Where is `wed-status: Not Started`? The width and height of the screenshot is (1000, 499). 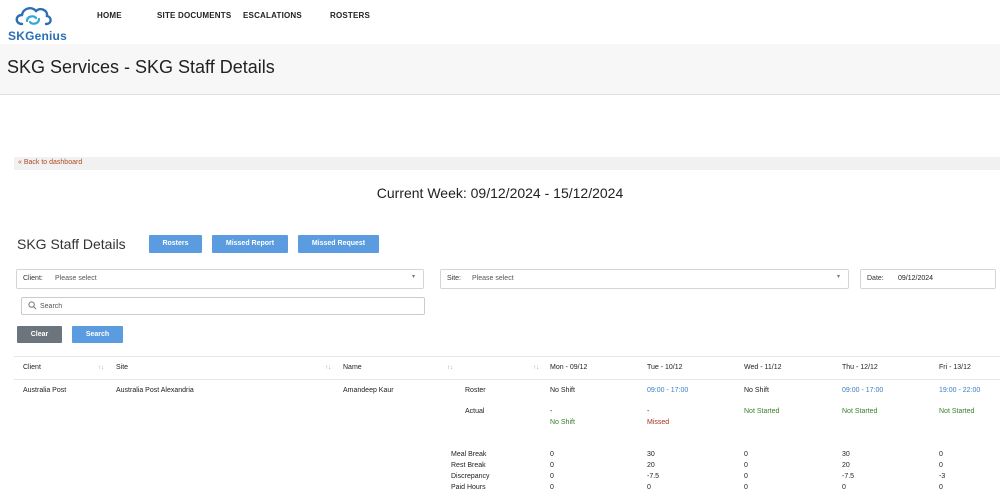 wed-status: Not Started is located at coordinates (762, 411).